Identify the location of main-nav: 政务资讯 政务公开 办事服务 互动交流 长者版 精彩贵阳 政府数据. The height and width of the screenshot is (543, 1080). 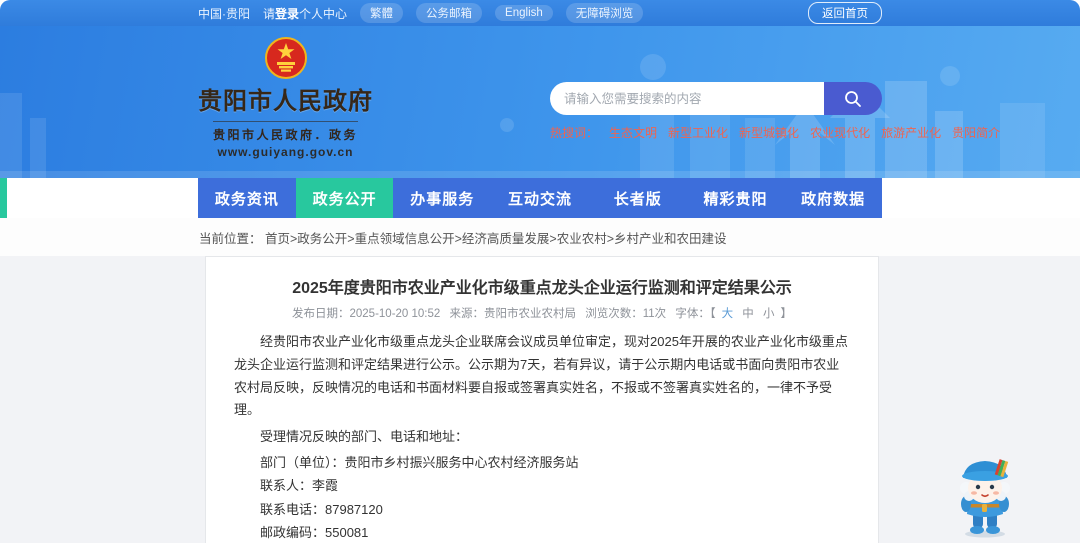
(540, 198).